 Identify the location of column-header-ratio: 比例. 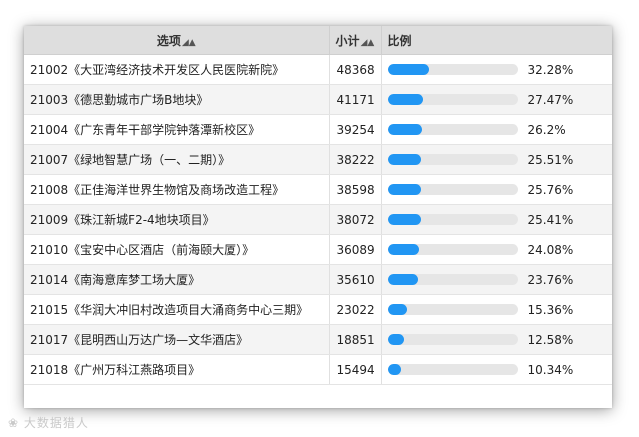
(496, 40).